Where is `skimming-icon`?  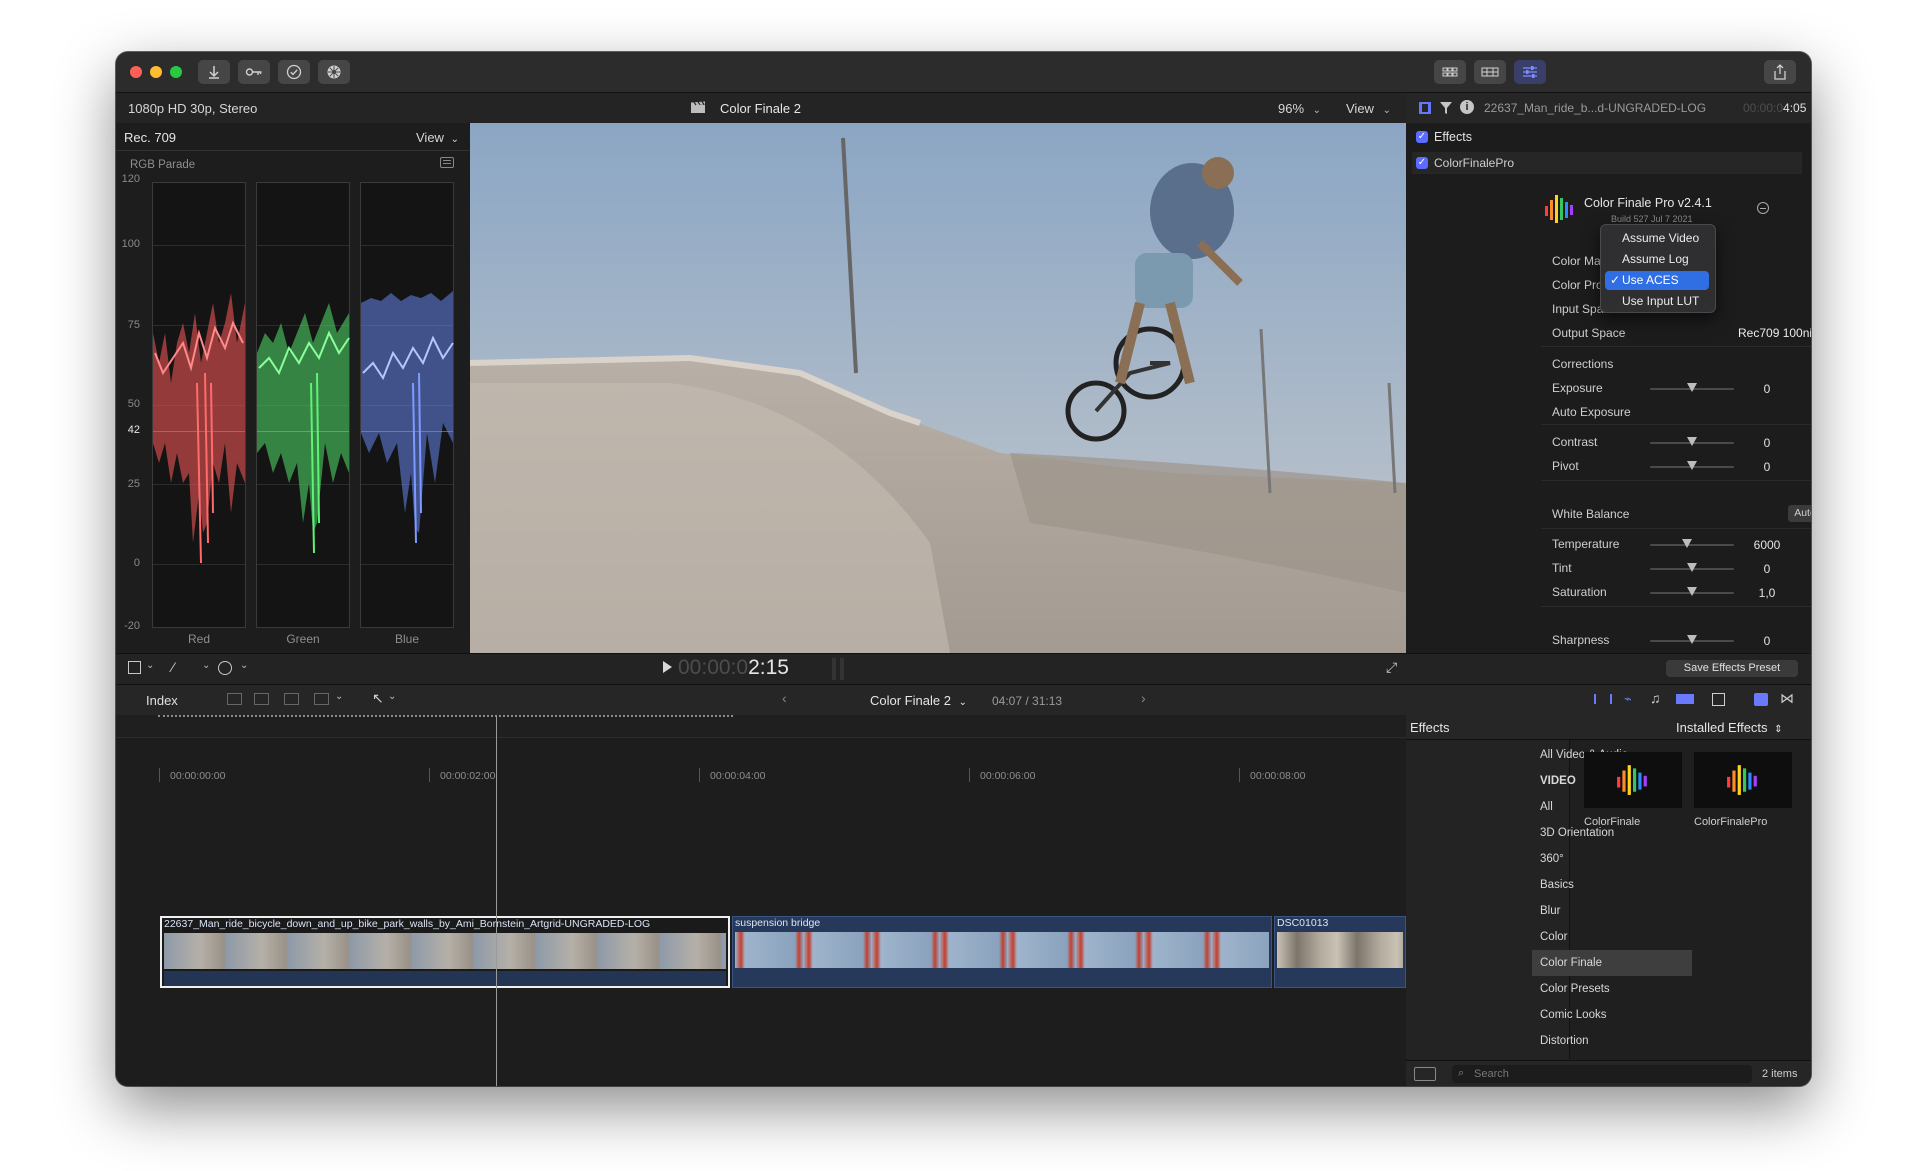
skimming-icon is located at coordinates (1603, 699).